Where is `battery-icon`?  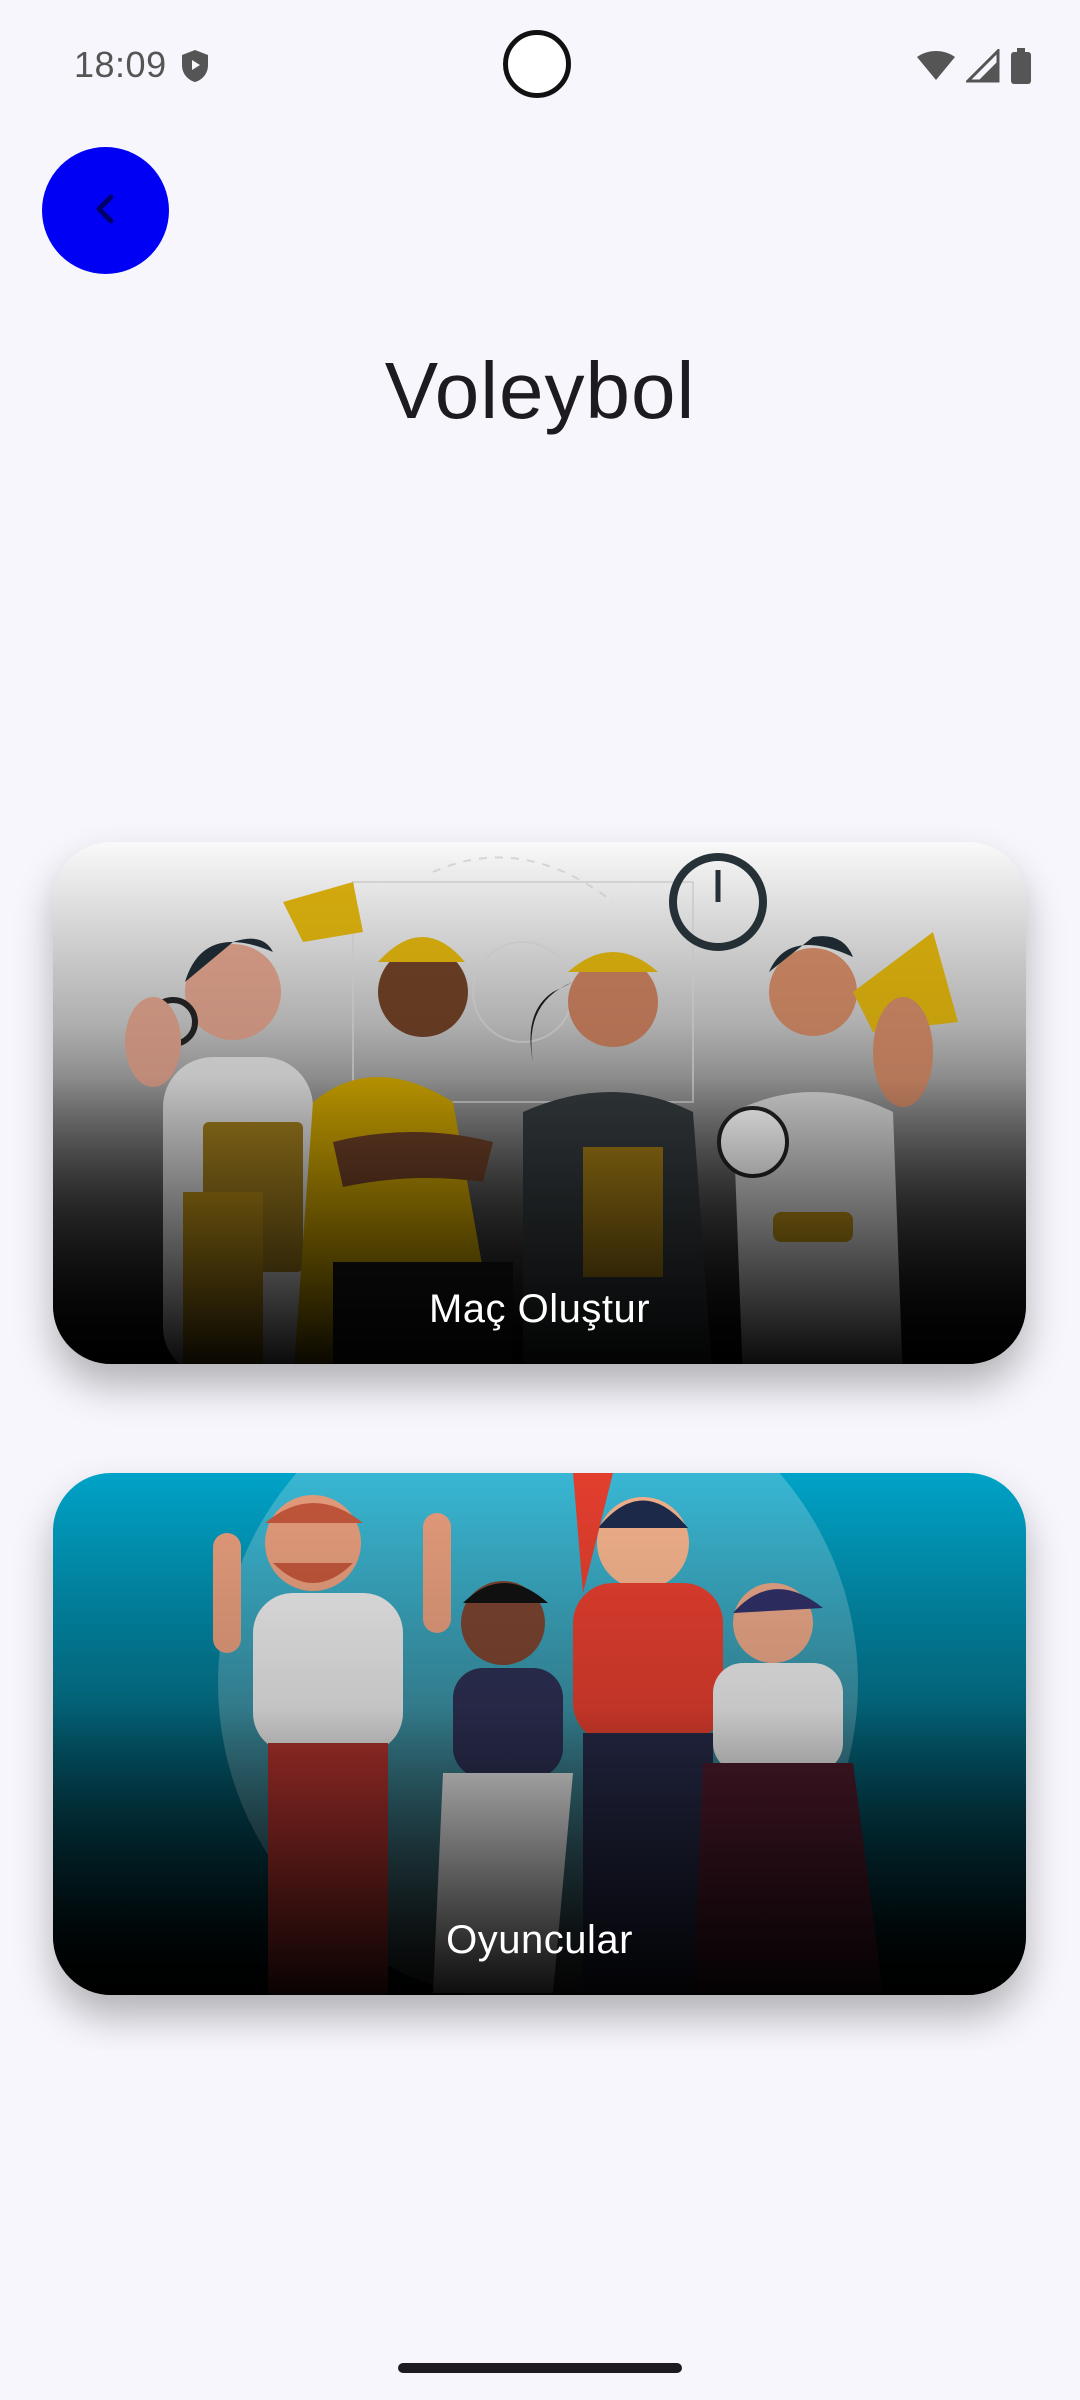 battery-icon is located at coordinates (1021, 68).